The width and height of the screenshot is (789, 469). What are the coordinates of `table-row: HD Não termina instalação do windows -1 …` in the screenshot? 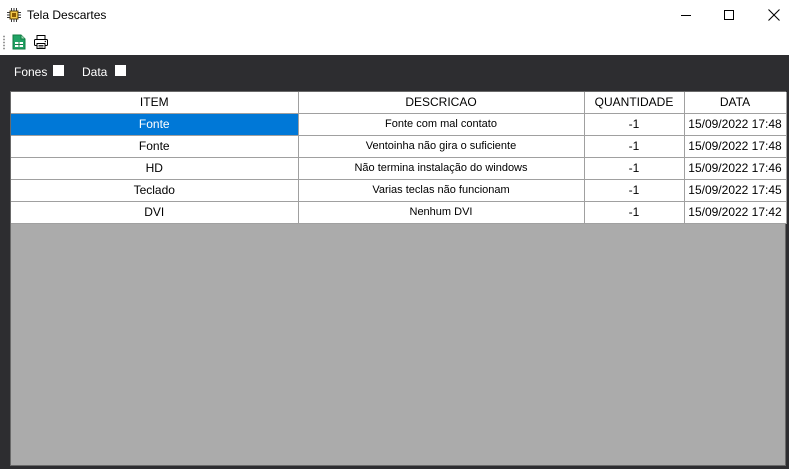 It's located at (399, 168).